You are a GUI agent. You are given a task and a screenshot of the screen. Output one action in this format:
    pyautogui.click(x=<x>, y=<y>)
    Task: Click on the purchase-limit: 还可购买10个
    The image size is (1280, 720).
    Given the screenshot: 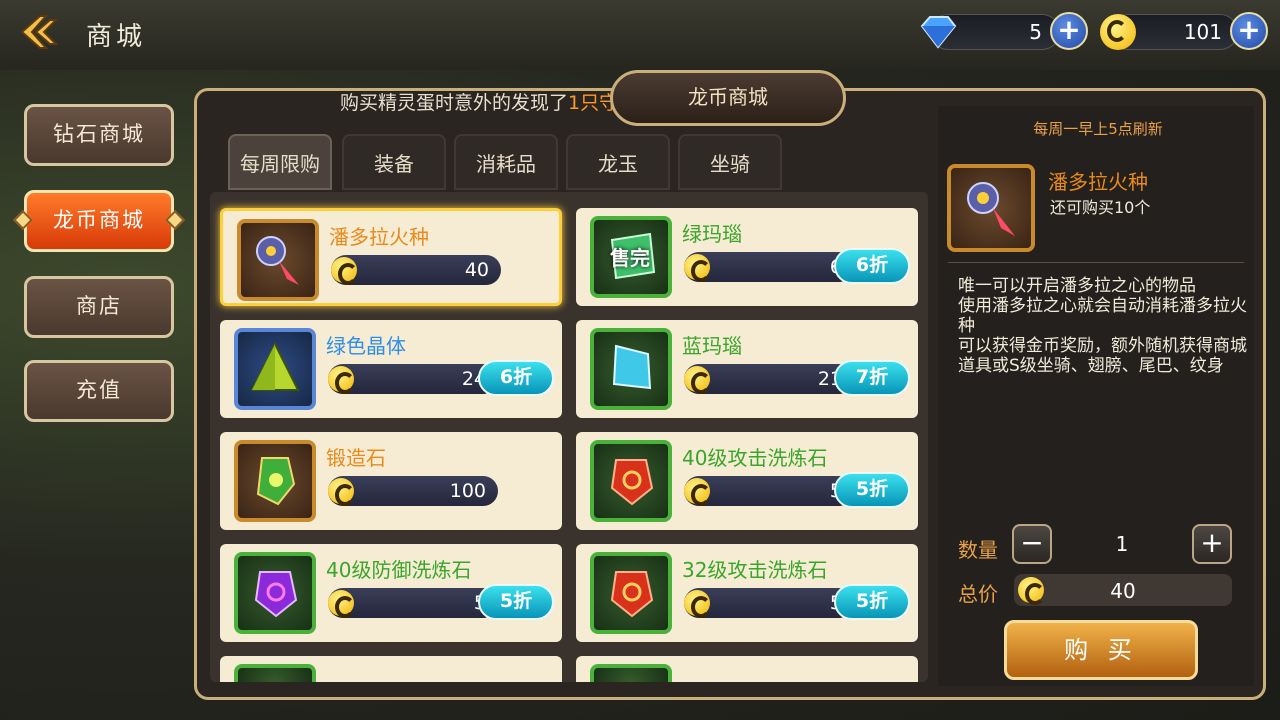 What is the action you would take?
    pyautogui.click(x=1100, y=207)
    